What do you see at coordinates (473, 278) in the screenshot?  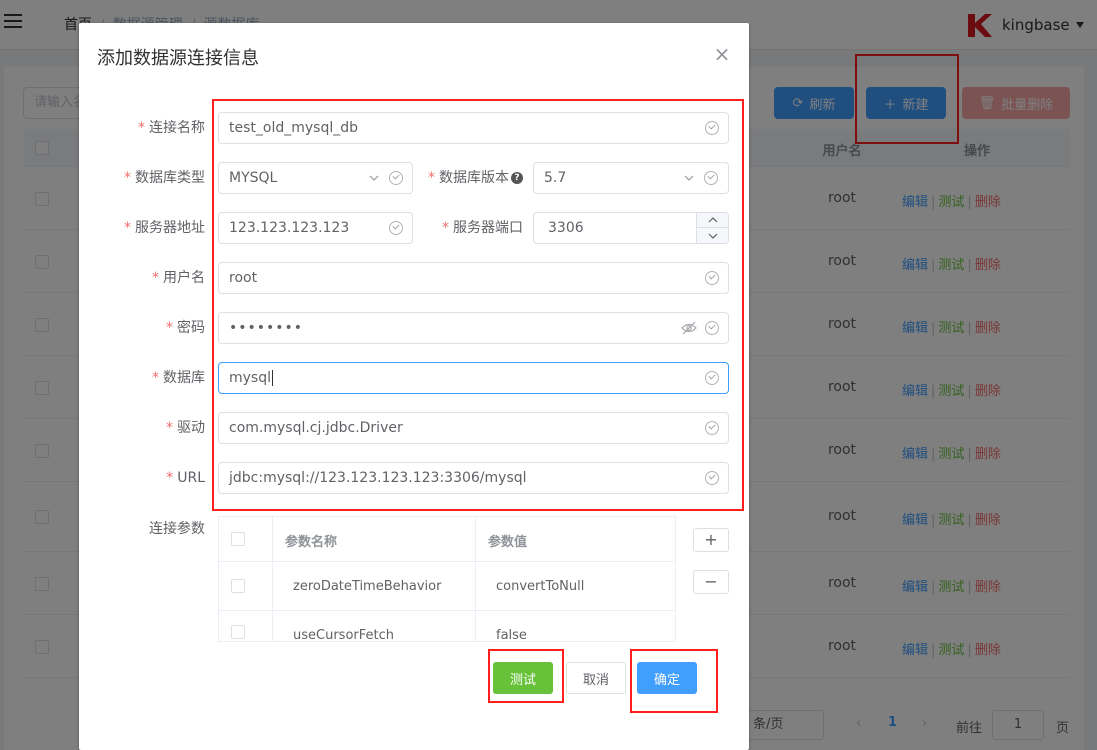 I see `username-input: root` at bounding box center [473, 278].